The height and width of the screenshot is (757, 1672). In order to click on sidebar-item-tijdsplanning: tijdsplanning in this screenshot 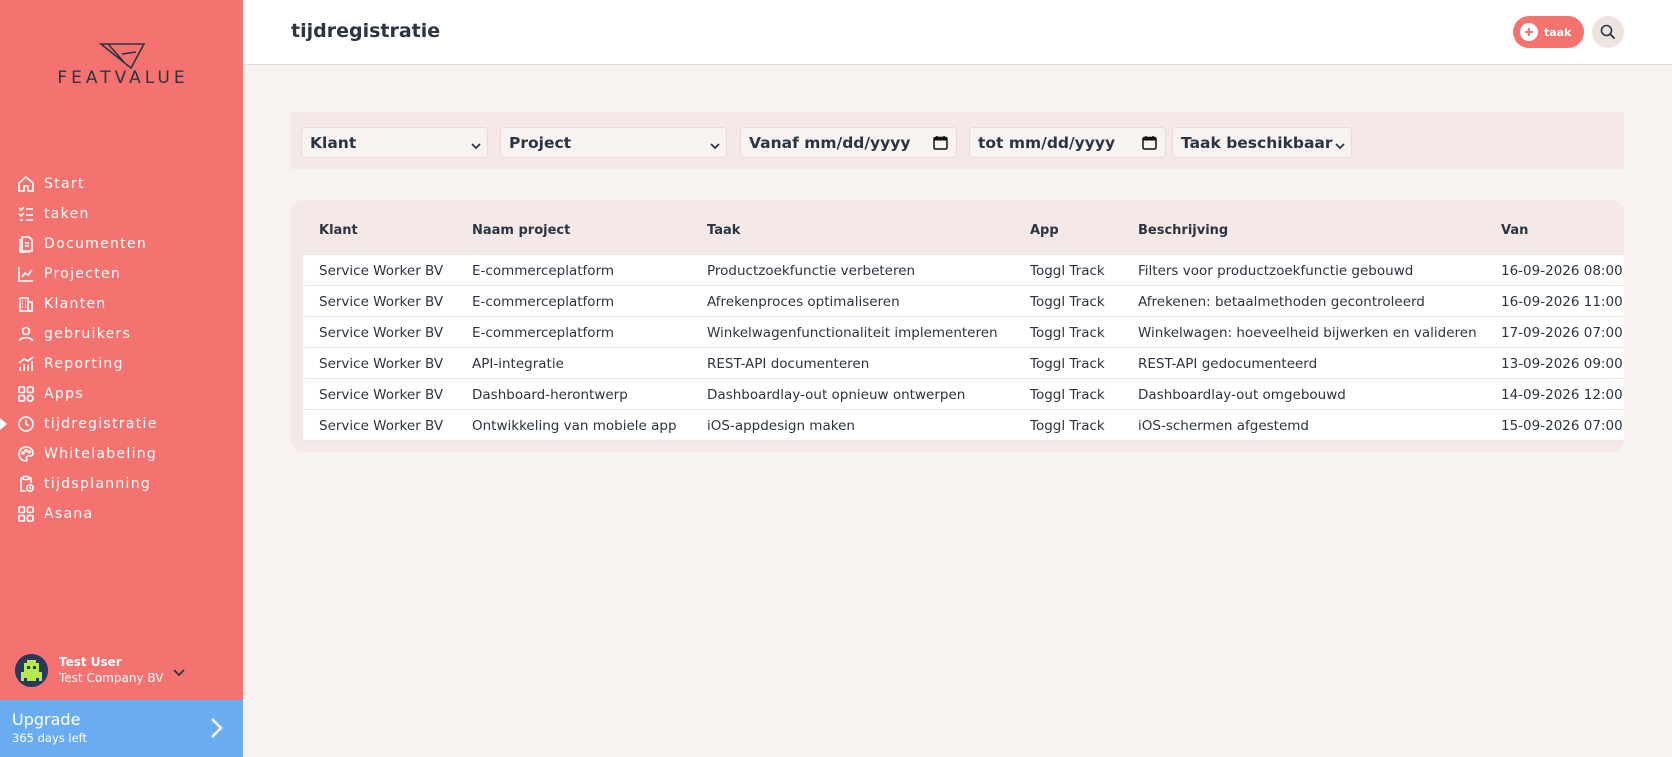, I will do `click(121, 484)`.